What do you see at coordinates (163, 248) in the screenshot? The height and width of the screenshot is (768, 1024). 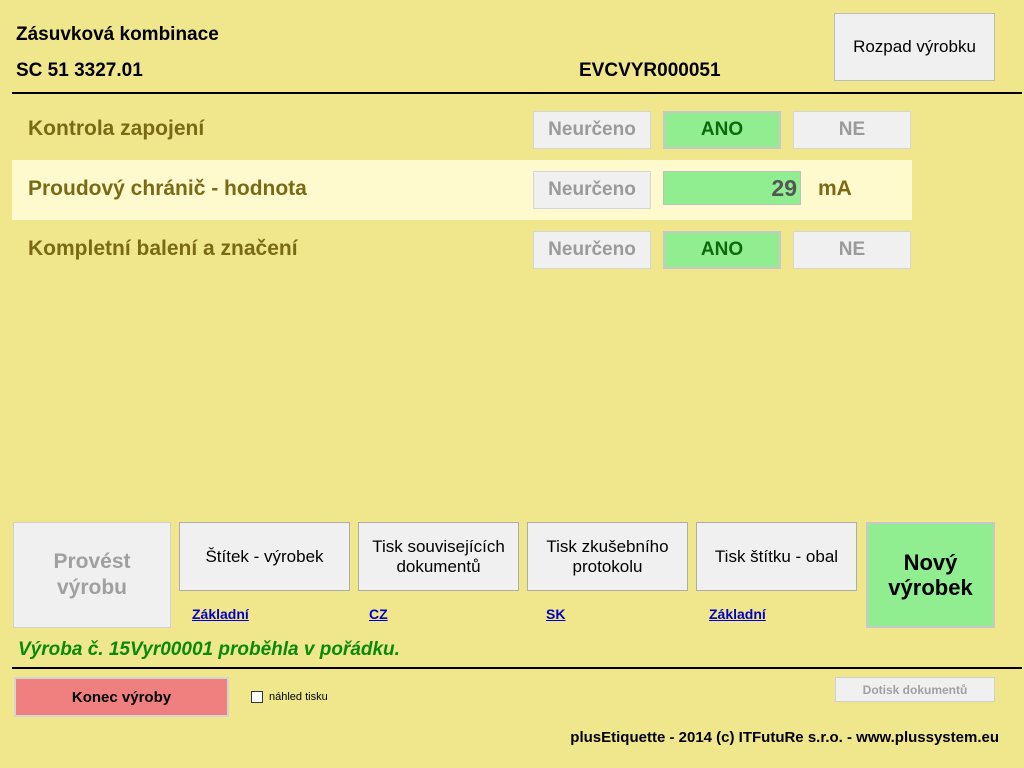 I see `check-label: Kompletní balení a značení` at bounding box center [163, 248].